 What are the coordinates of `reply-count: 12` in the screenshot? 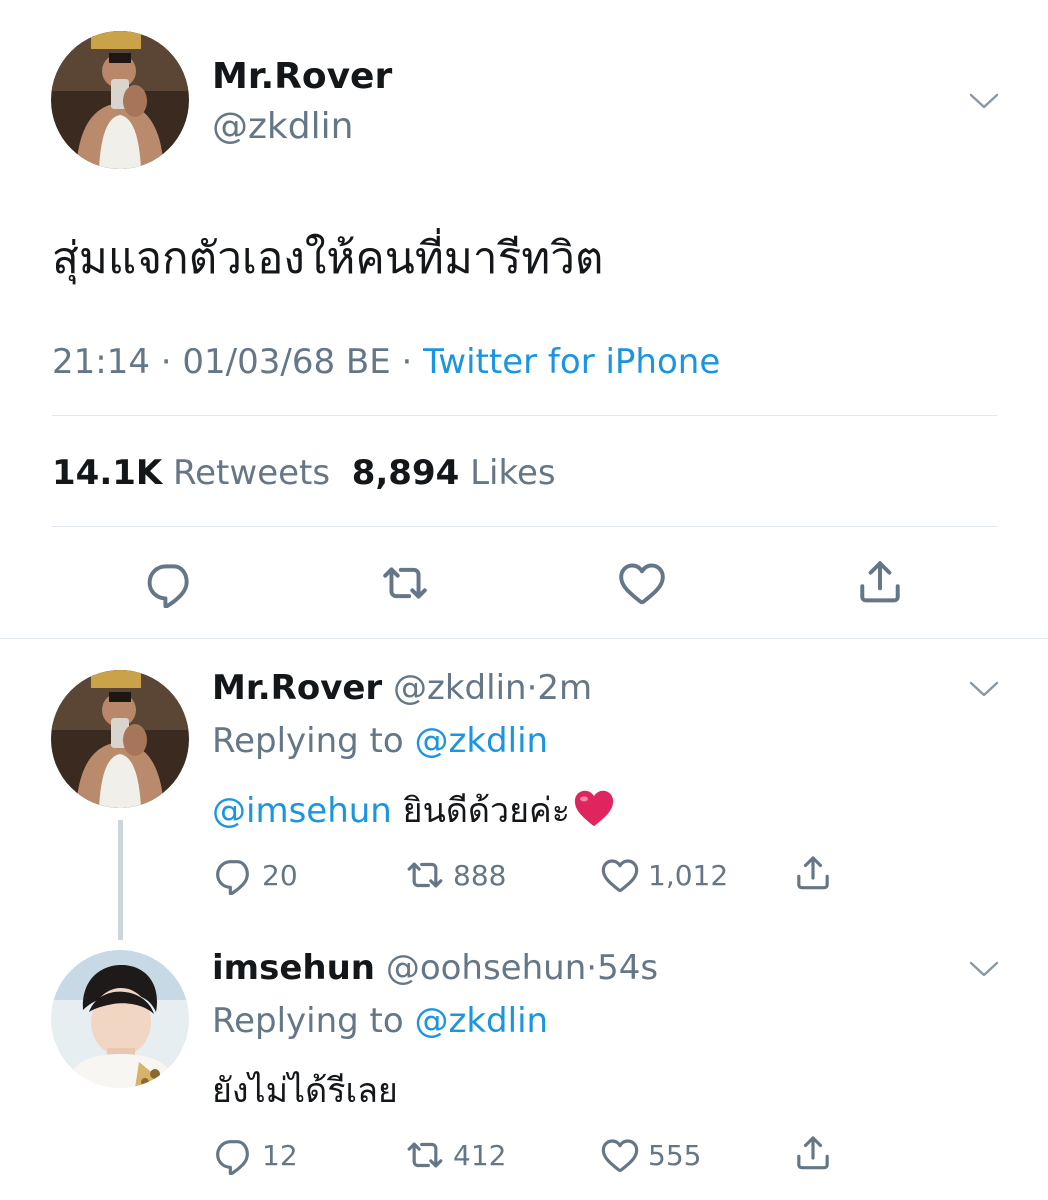 It's located at (280, 1155).